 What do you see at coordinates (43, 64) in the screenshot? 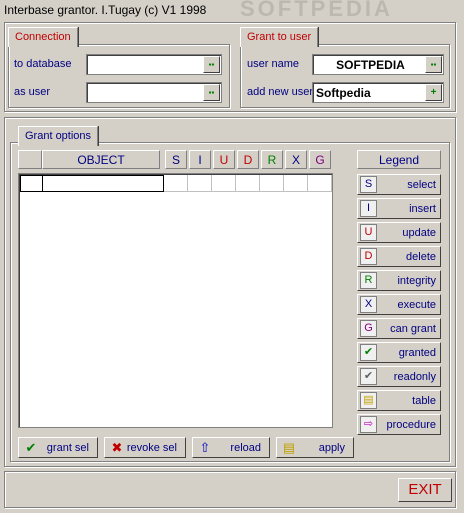
I see `to-database-label: to database` at bounding box center [43, 64].